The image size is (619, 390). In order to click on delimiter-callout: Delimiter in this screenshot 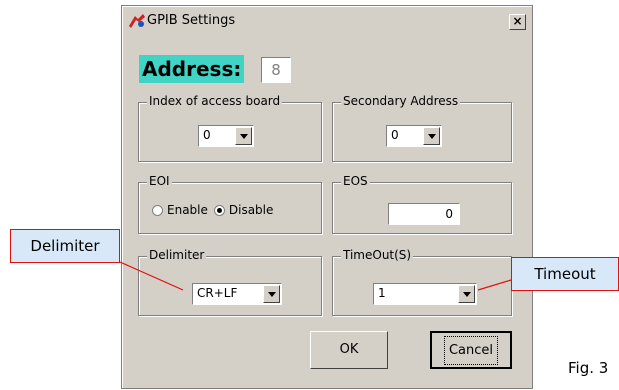, I will do `click(65, 246)`.